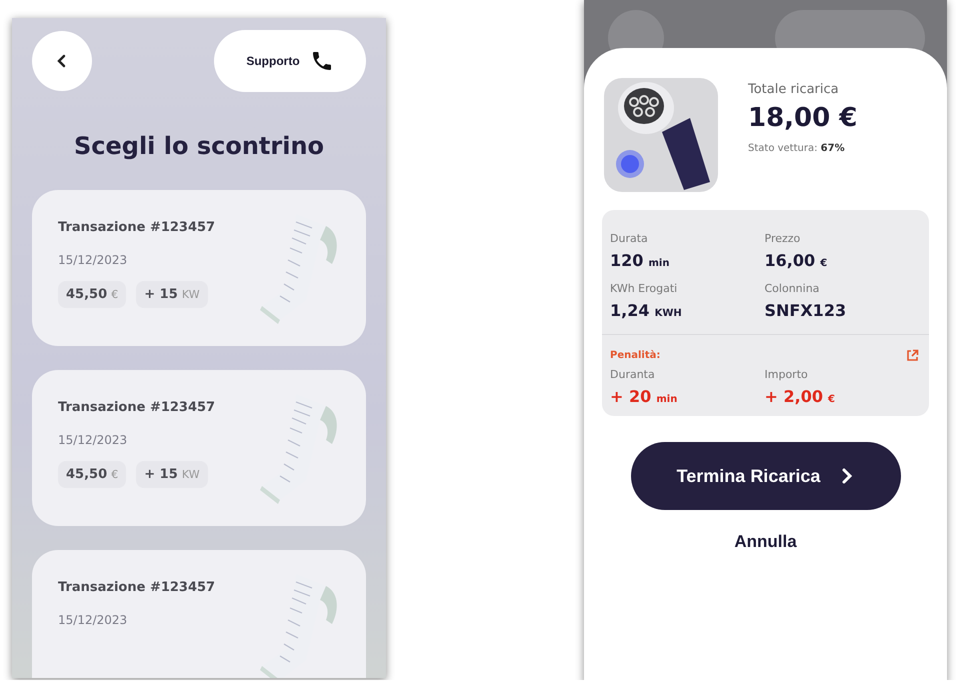 This screenshot has width=961, height=698. What do you see at coordinates (290, 61) in the screenshot?
I see `support-button: Supporto` at bounding box center [290, 61].